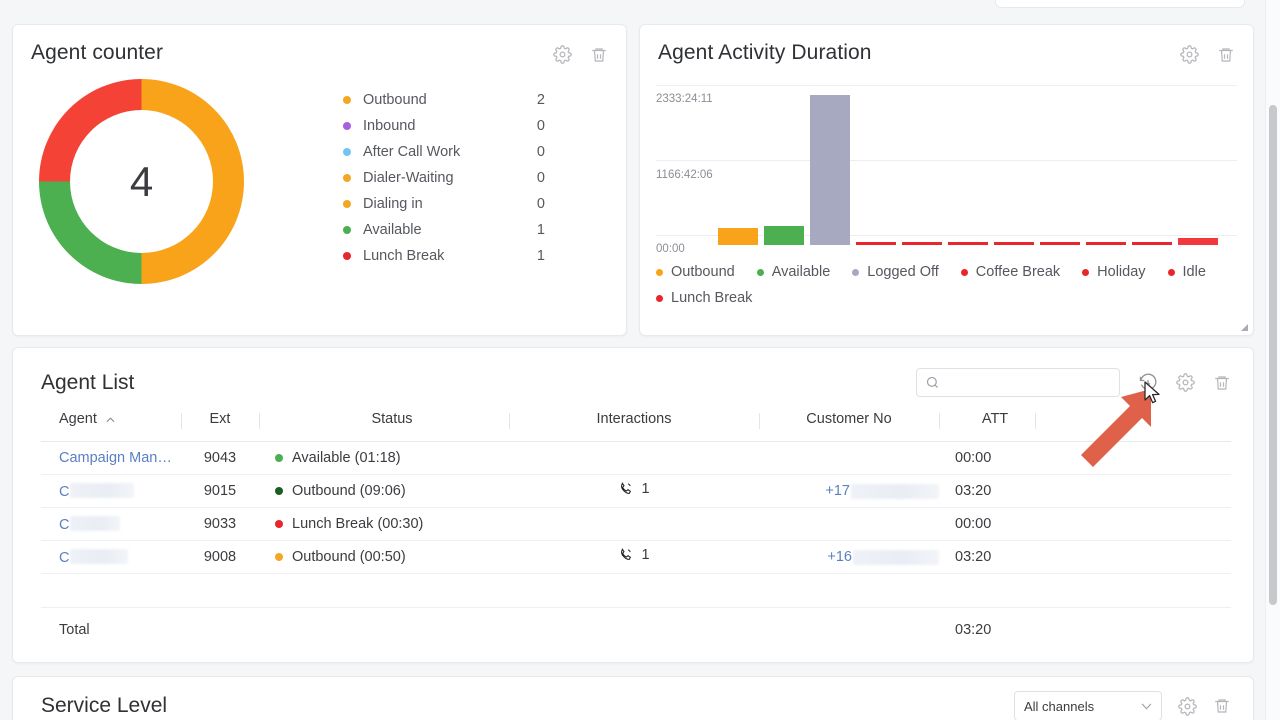 This screenshot has height=720, width=1280. I want to click on legend-value: 0, so click(540, 204).